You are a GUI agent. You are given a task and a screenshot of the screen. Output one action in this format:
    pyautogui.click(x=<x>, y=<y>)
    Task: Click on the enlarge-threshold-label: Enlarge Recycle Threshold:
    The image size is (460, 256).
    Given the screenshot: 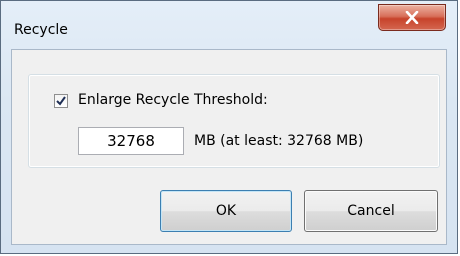 What is the action you would take?
    pyautogui.click(x=173, y=100)
    